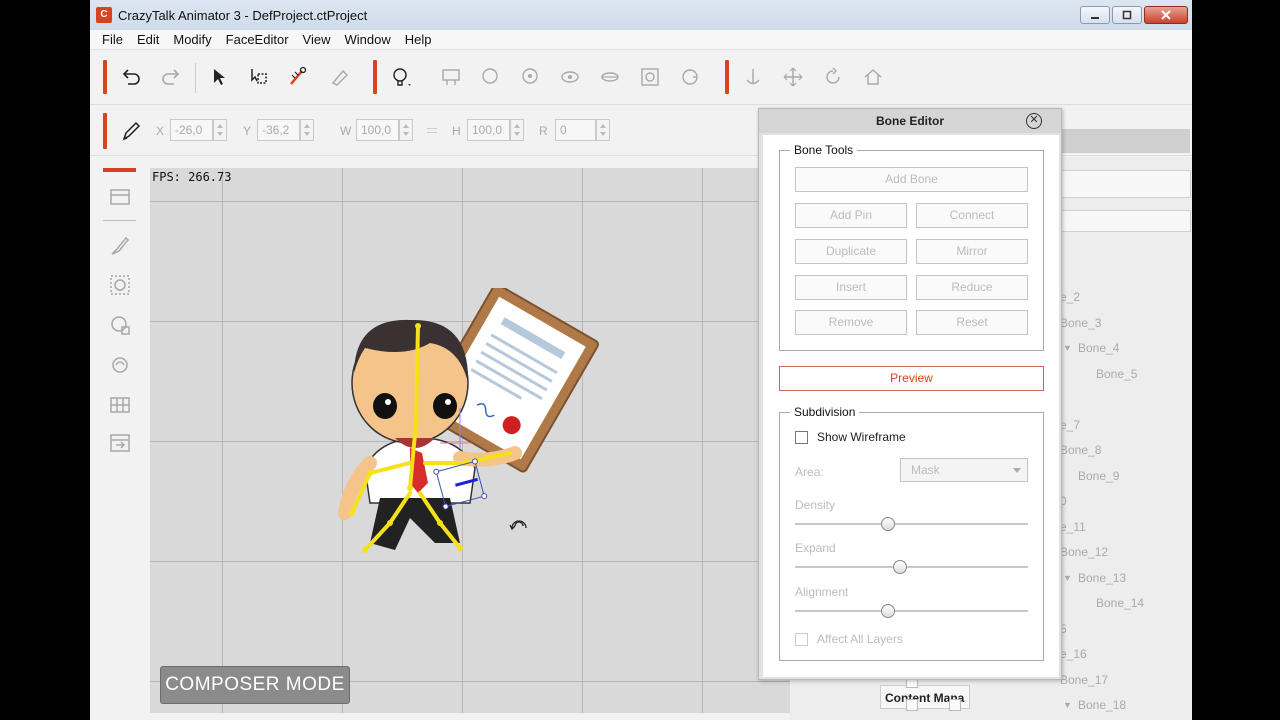 This screenshot has height=720, width=1280. I want to click on connect-button: Connect, so click(972, 215).